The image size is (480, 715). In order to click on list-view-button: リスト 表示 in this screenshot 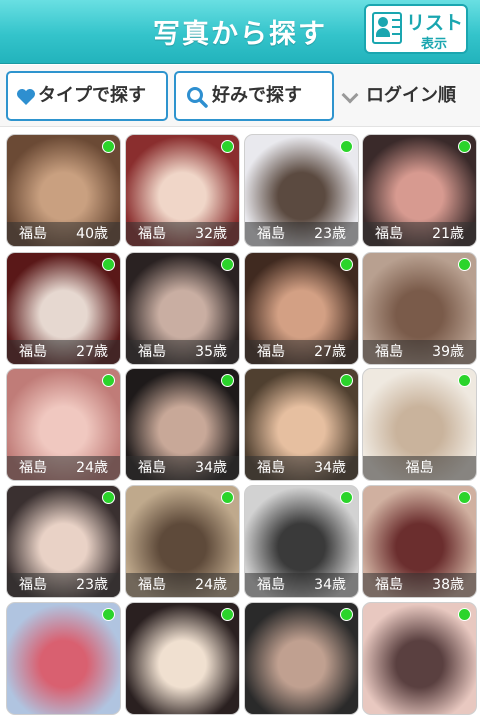, I will do `click(416, 29)`.